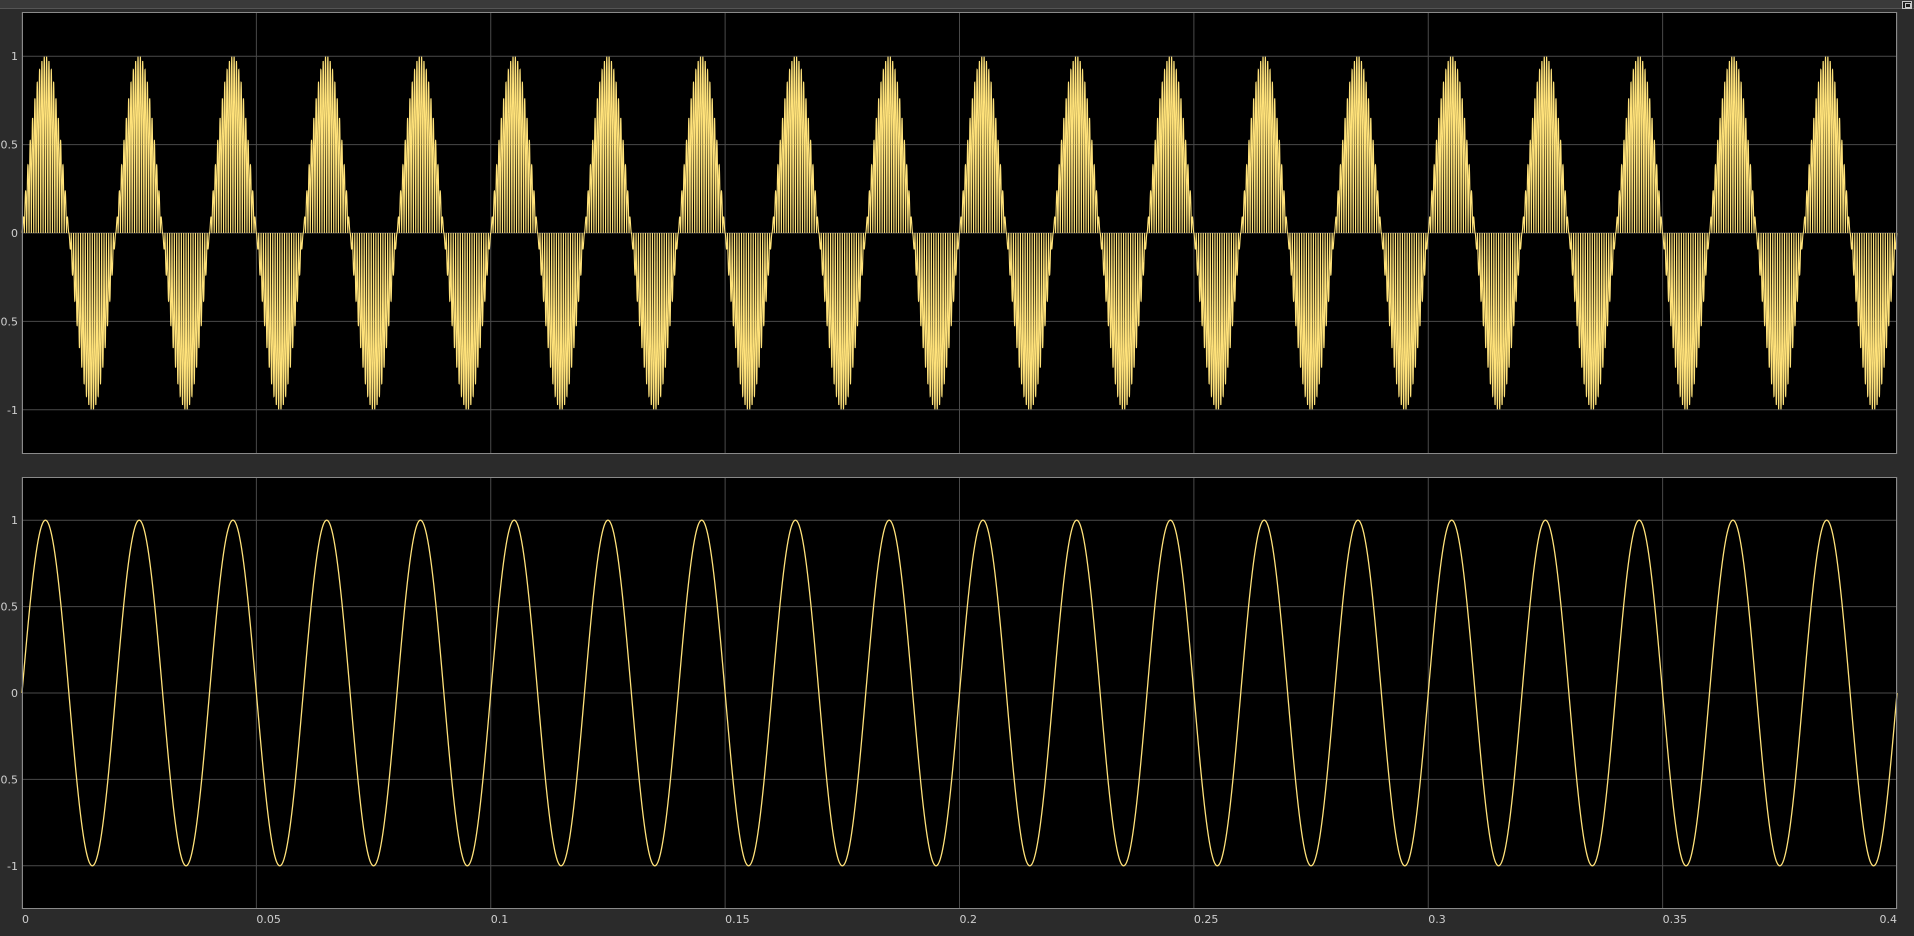  Describe the element at coordinates (500, 919) in the screenshot. I see `x-tick-label: 0.1` at that location.